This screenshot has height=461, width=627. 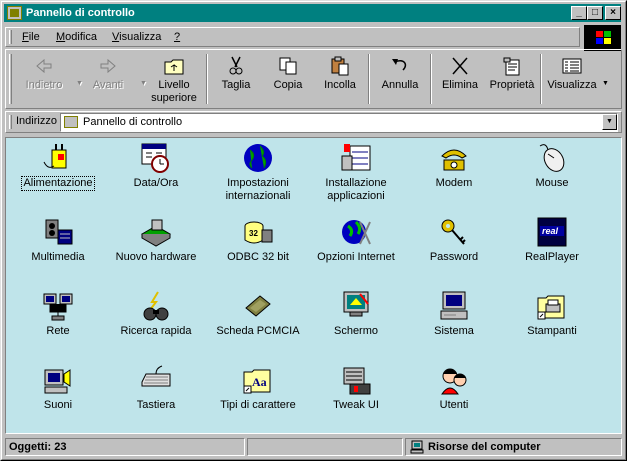 What do you see at coordinates (253, 233) in the screenshot?
I see `svg-text: 32` at bounding box center [253, 233].